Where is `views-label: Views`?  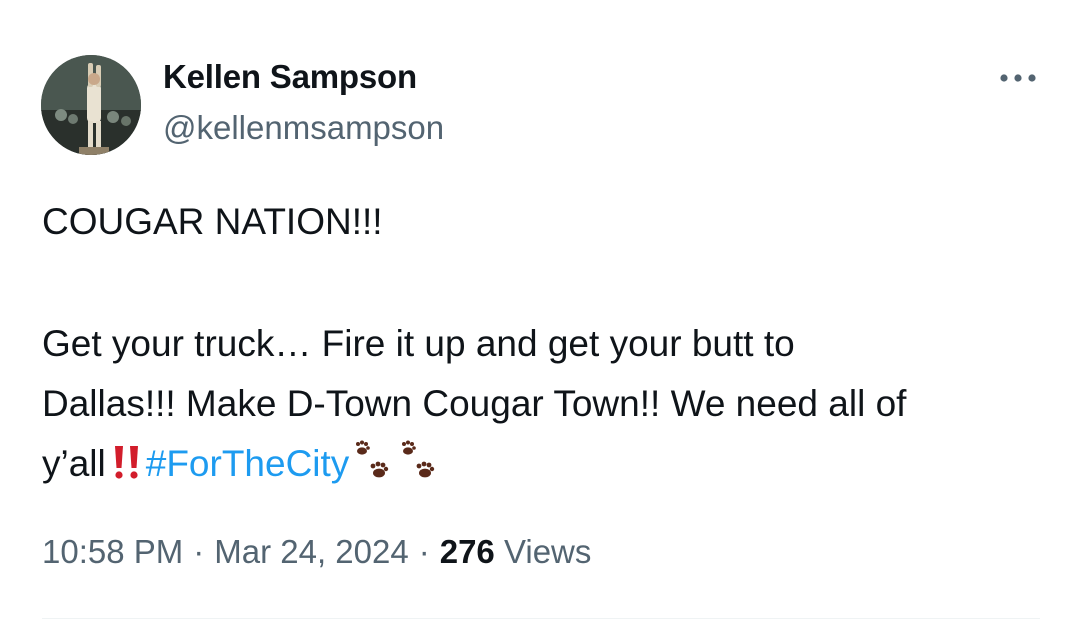
views-label: Views is located at coordinates (547, 551).